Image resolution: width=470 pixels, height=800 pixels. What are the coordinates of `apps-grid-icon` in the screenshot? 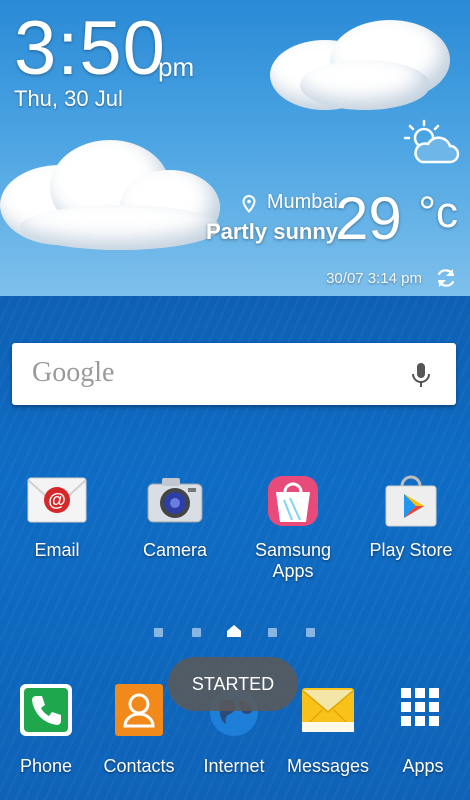 It's located at (423, 710).